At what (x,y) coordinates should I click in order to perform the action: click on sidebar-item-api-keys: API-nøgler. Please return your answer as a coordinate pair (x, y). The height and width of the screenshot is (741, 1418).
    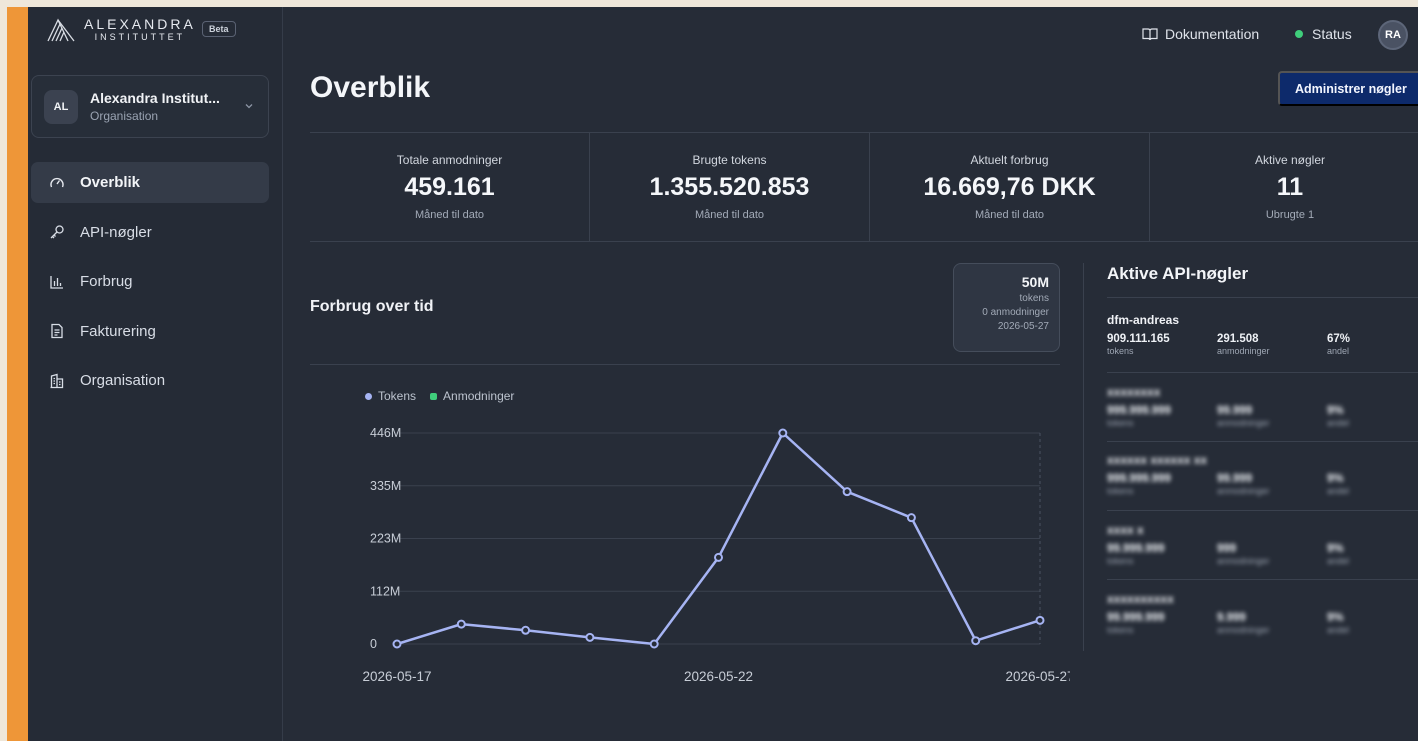
    Looking at the image, I should click on (150, 232).